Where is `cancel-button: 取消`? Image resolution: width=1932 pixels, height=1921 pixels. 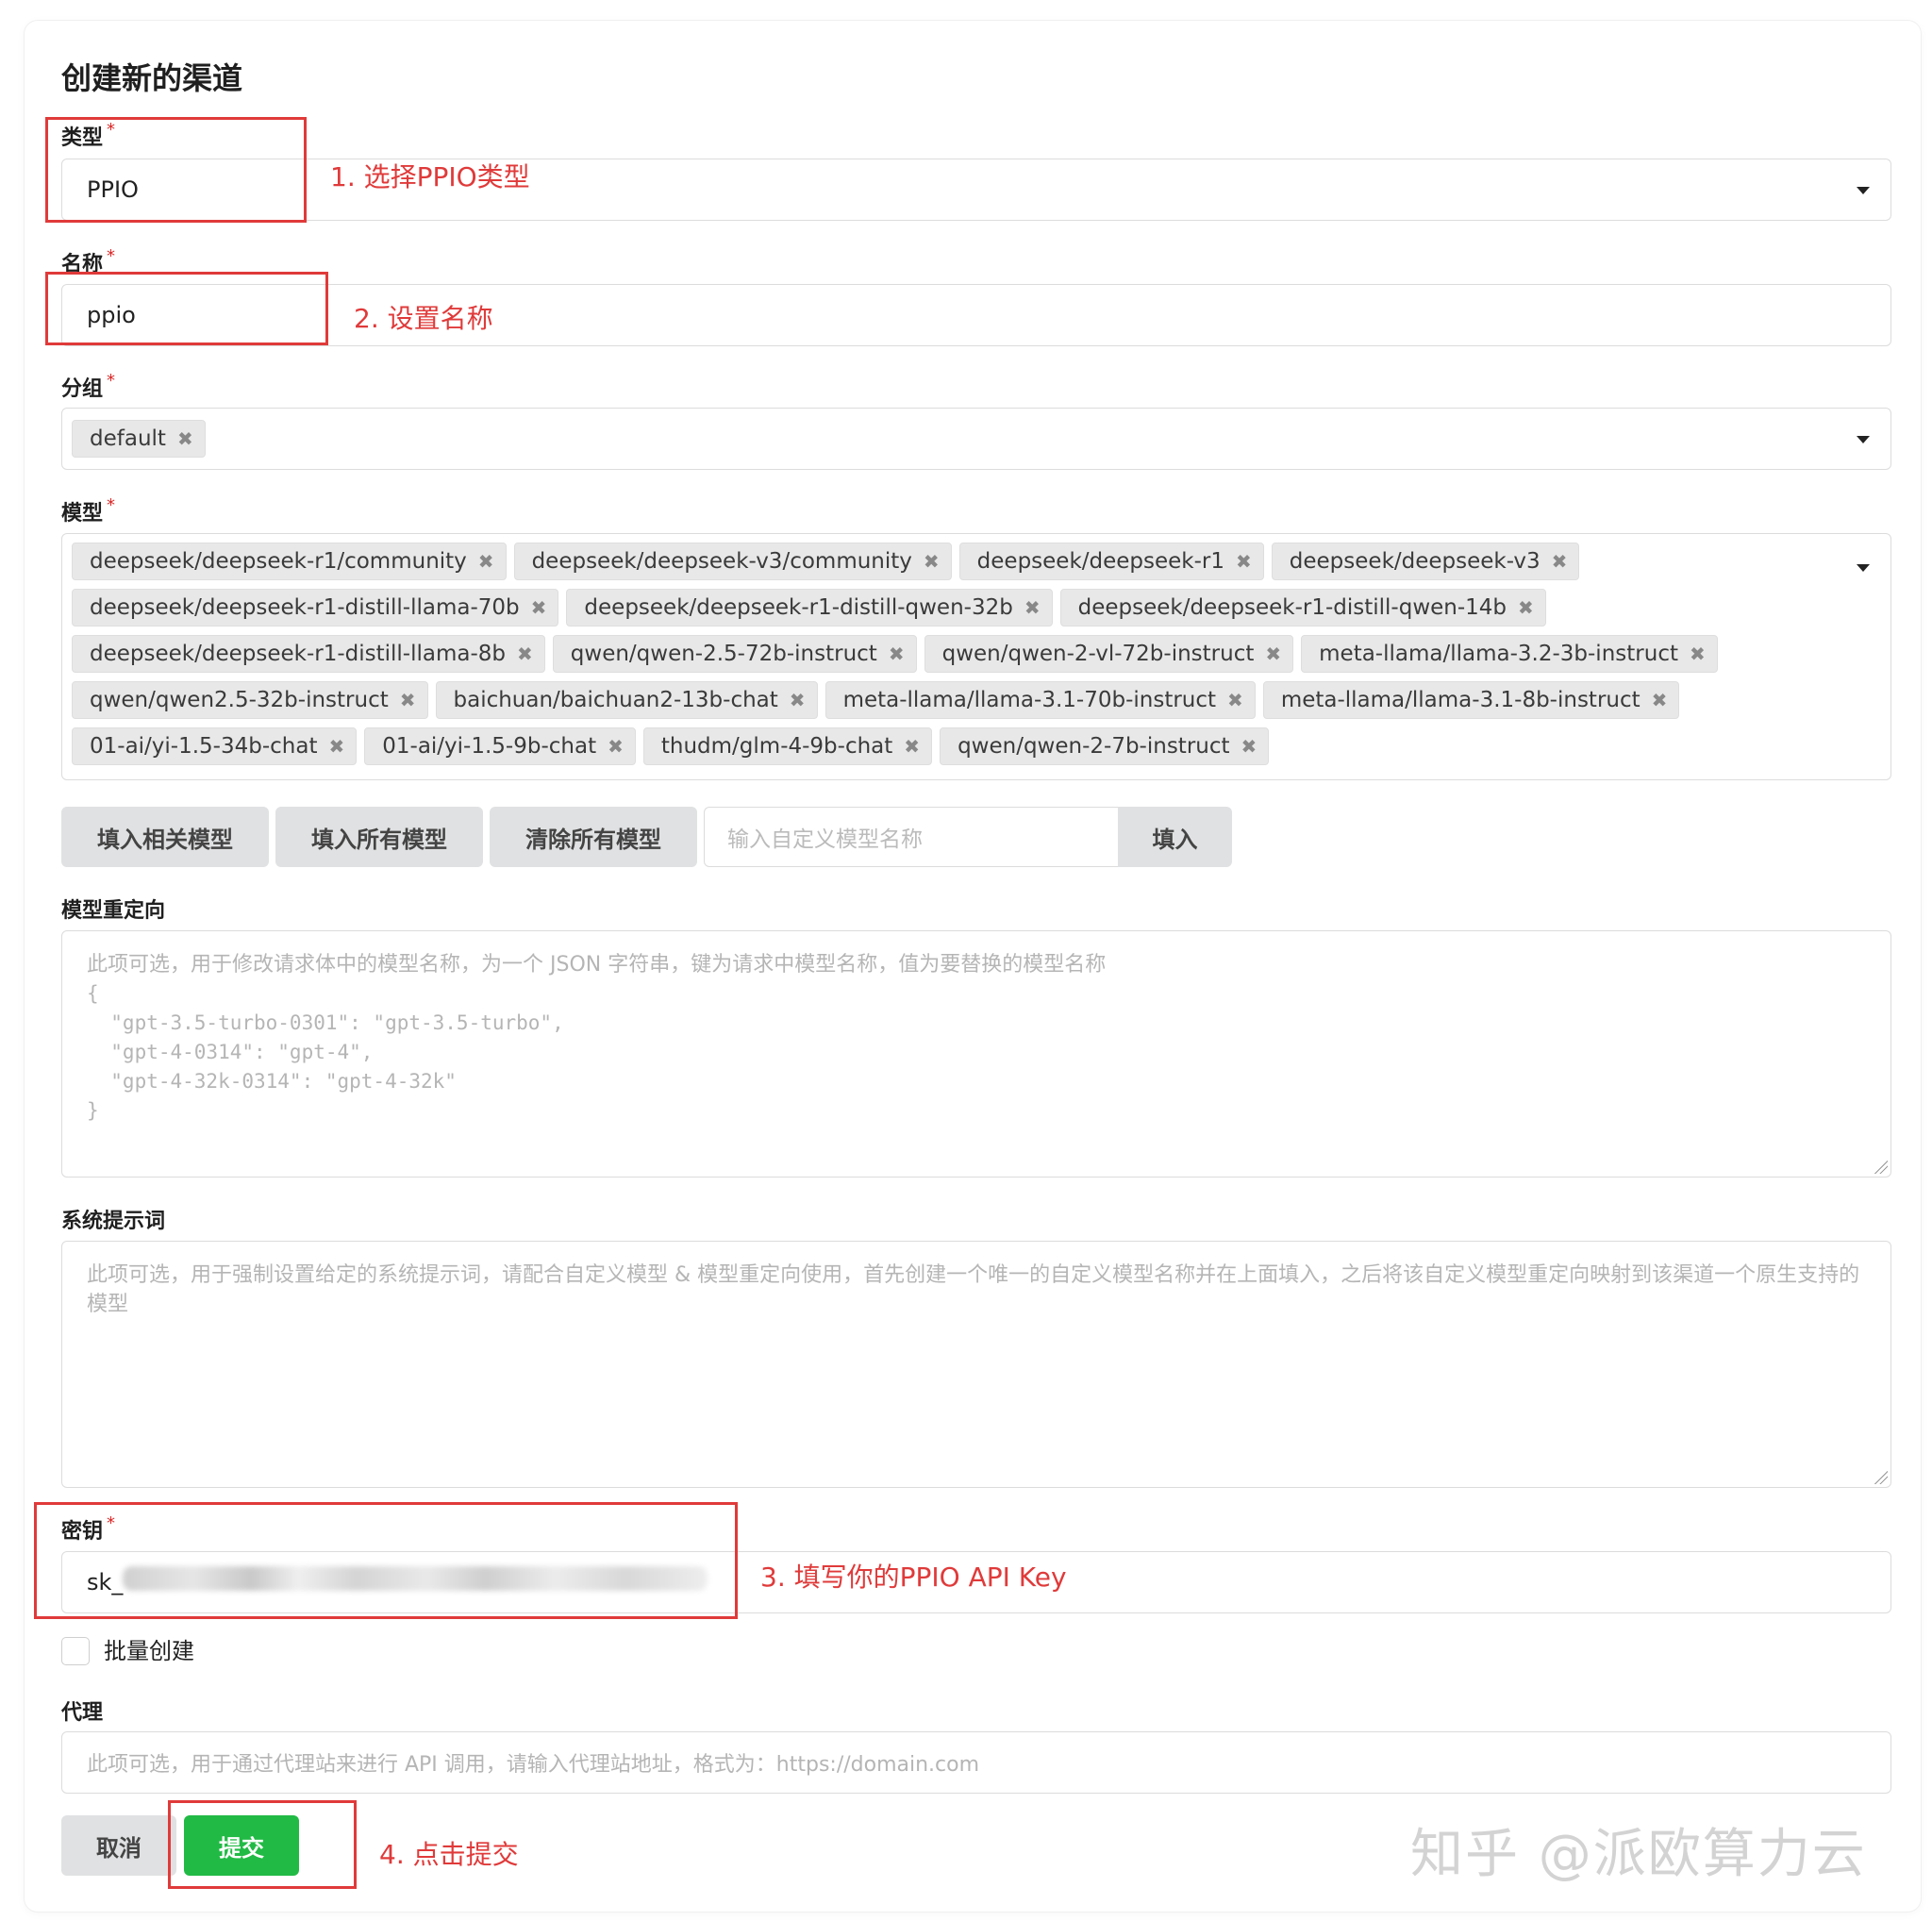 cancel-button: 取消 is located at coordinates (119, 1845).